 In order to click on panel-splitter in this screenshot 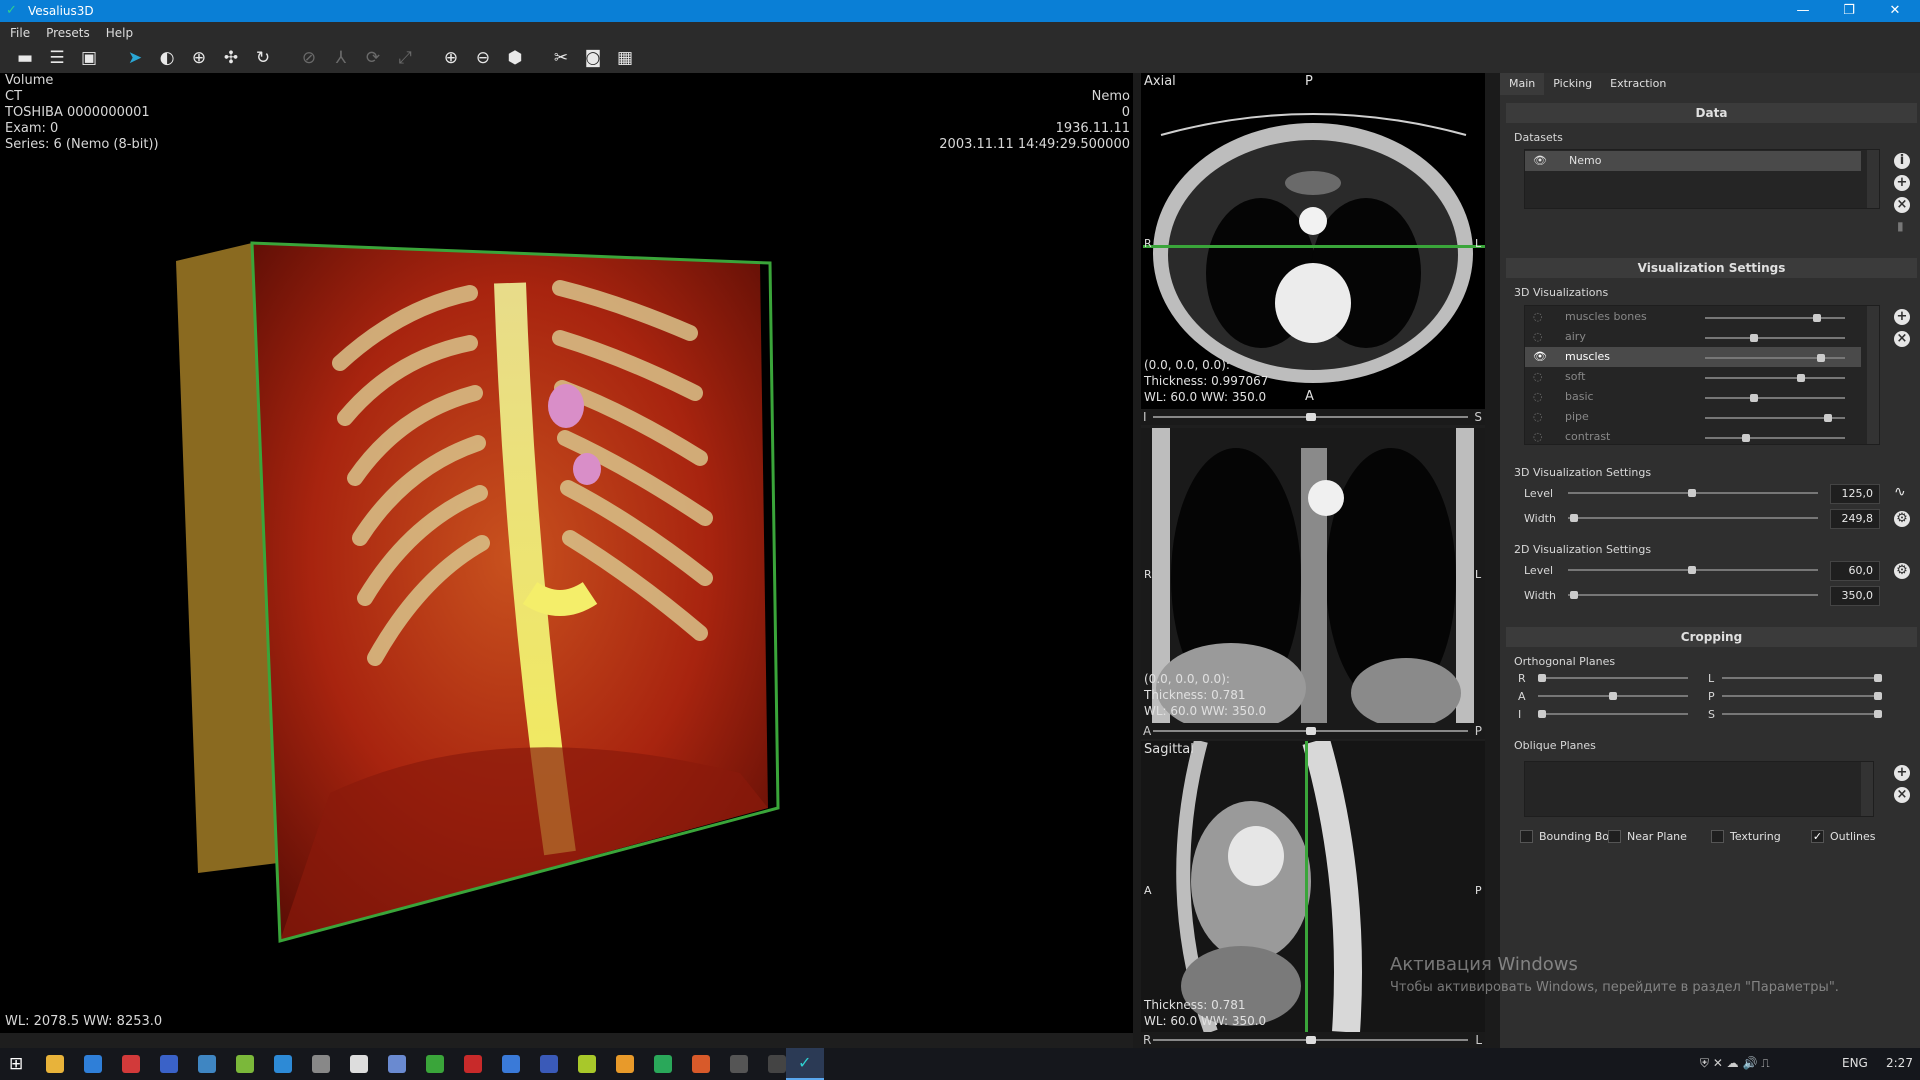, I will do `click(1492, 560)`.